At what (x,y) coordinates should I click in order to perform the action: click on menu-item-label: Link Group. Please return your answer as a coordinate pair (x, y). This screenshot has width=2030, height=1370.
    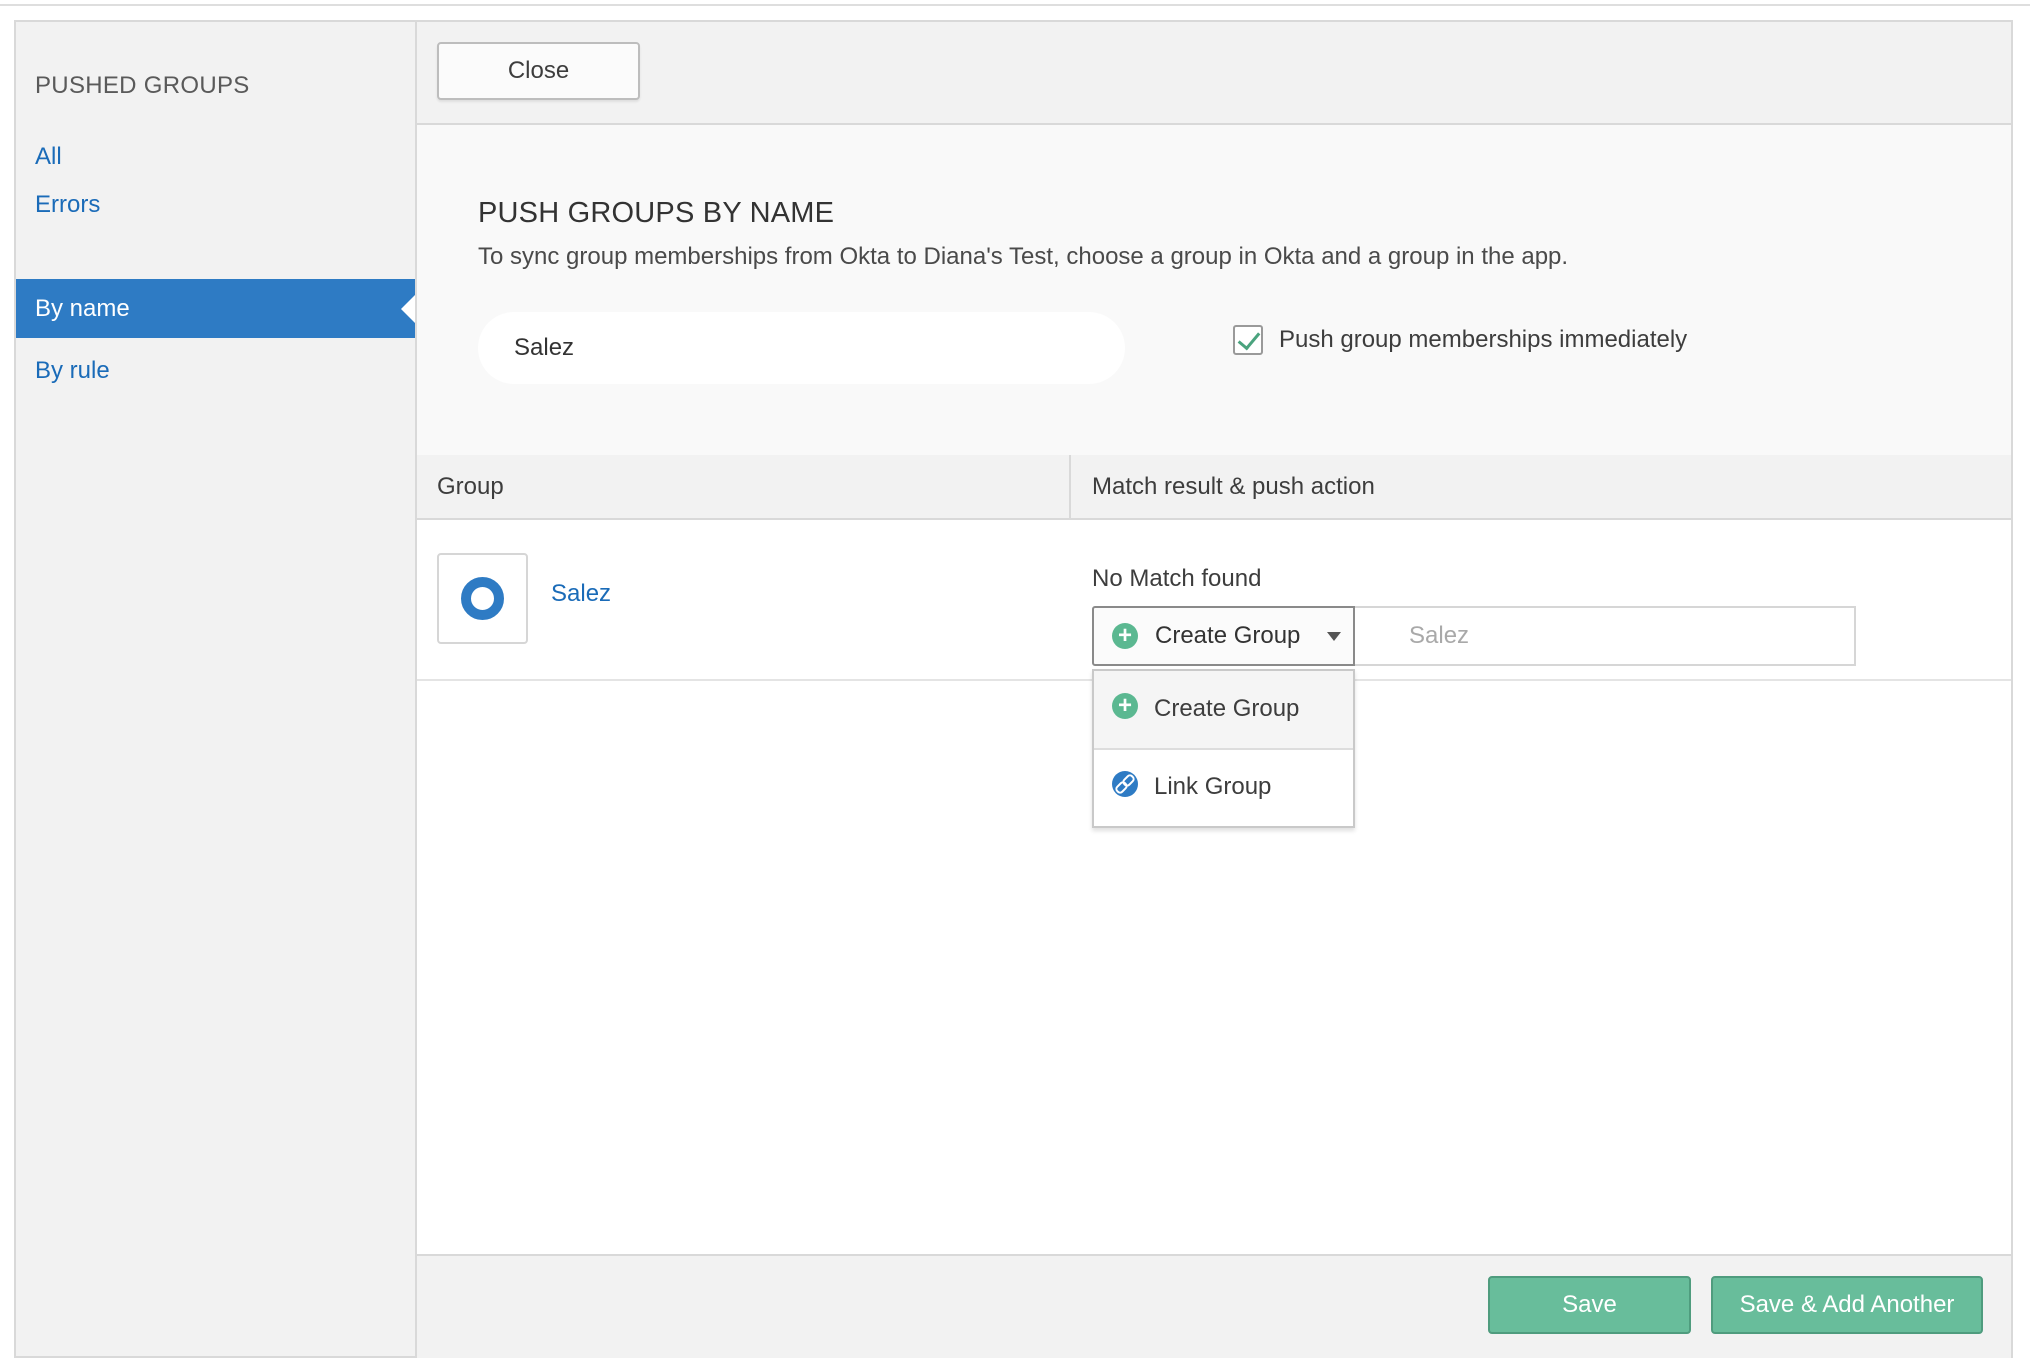
    Looking at the image, I should click on (1213, 786).